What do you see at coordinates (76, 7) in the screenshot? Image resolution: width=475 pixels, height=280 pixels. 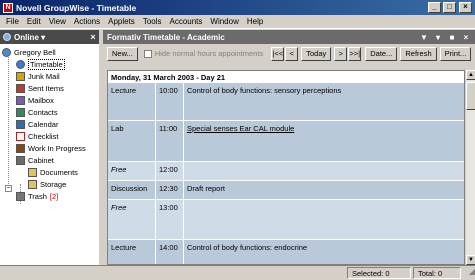 I see `window-title: Novell GroupWise - Timetable` at bounding box center [76, 7].